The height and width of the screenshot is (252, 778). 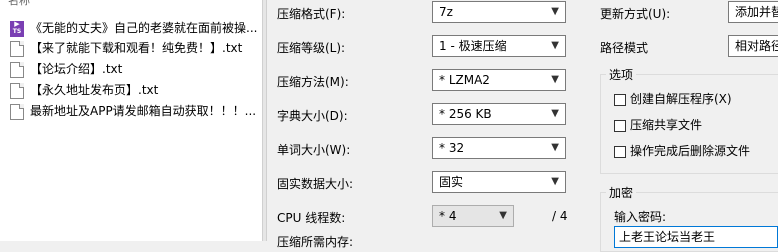 I want to click on encrypt-group-title: 加密, so click(x=621, y=192).